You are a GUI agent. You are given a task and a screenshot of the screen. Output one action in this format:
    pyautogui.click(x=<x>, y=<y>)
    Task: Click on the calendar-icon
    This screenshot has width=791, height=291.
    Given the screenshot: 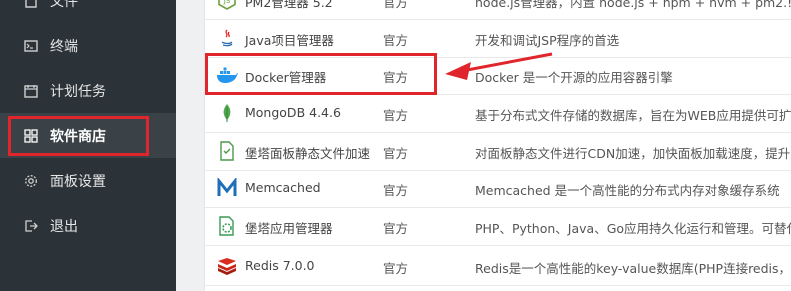 What is the action you would take?
    pyautogui.click(x=31, y=91)
    